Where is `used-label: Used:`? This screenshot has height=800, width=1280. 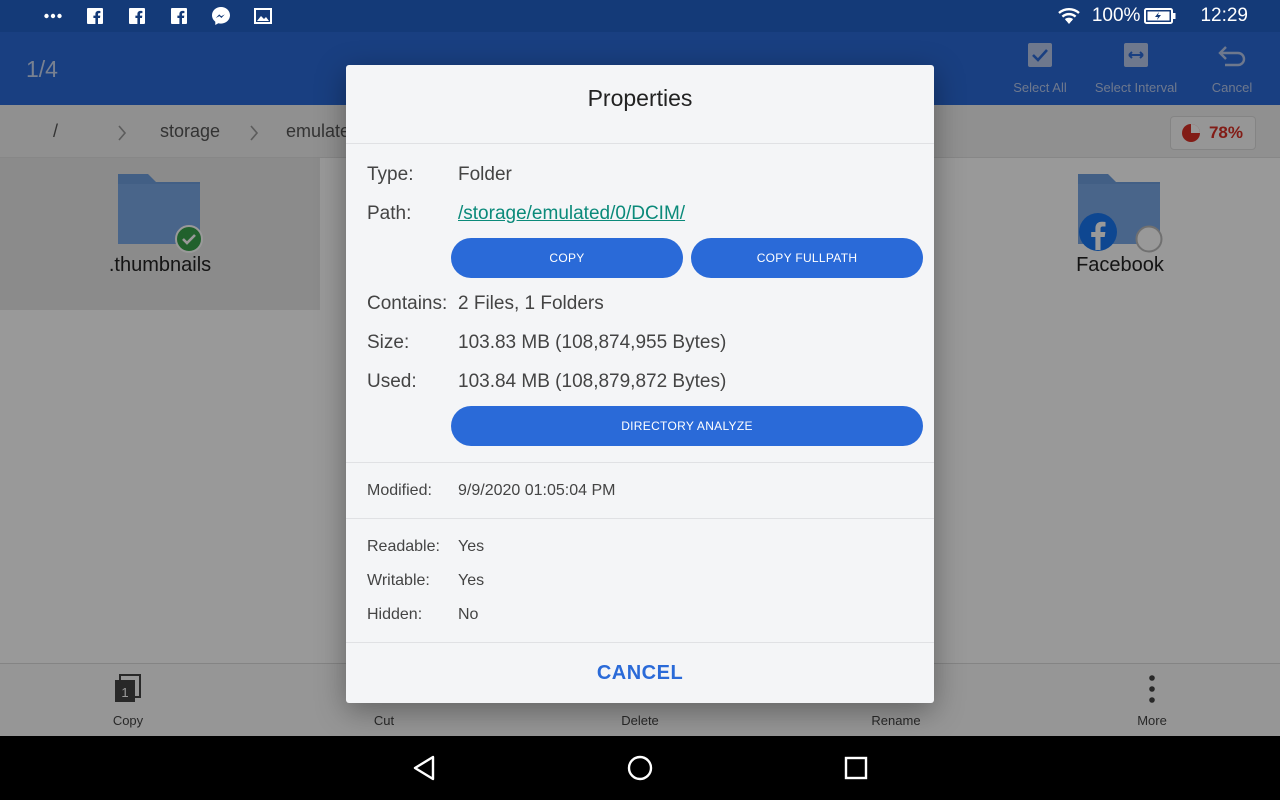 used-label: Used: is located at coordinates (392, 381).